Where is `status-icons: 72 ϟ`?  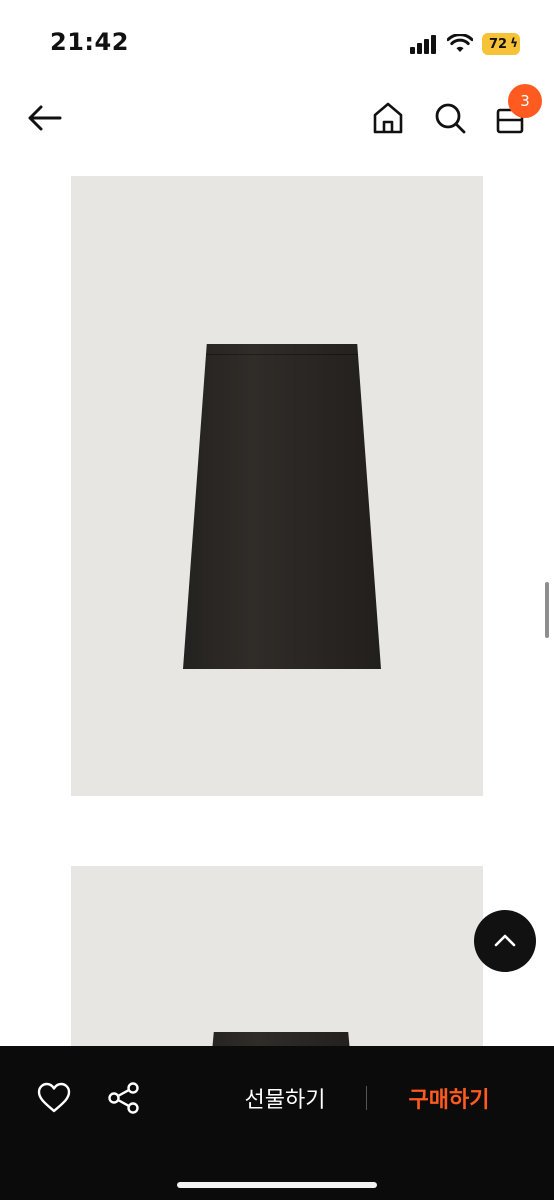 status-icons: 72 ϟ is located at coordinates (465, 44).